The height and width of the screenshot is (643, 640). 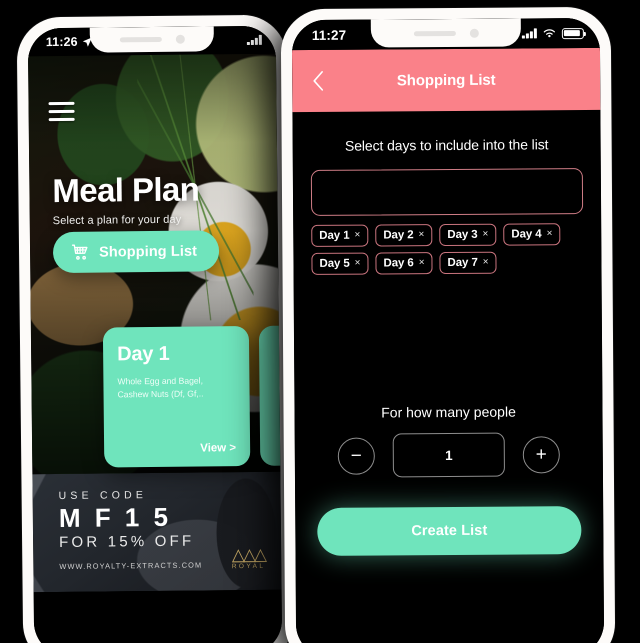 I want to click on back-chevron-icon, so click(x=318, y=81).